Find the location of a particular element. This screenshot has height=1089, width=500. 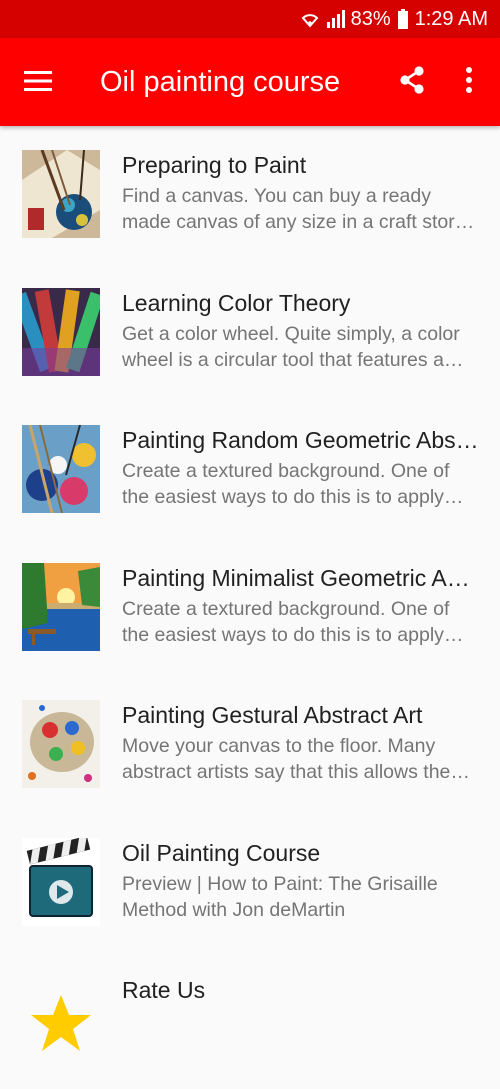

more-options-button is located at coordinates (469, 82).